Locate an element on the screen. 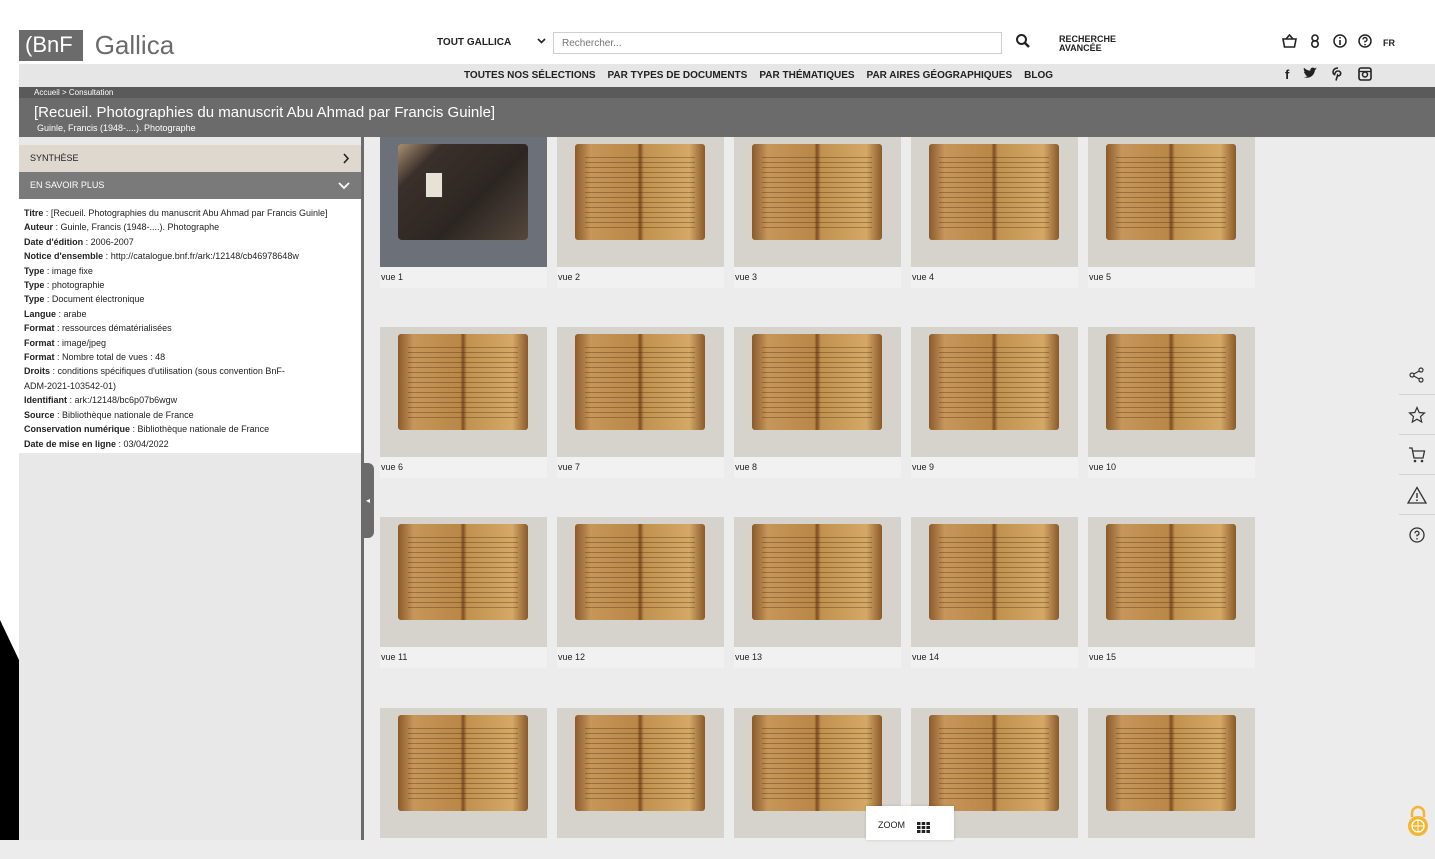 This screenshot has height=859, width=1435. thumbnail-view: vue 11 is located at coordinates (463, 592).